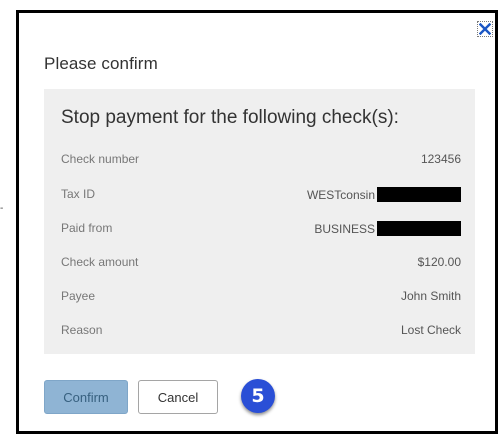  Describe the element at coordinates (82, 330) in the screenshot. I see `detail-label: Reason` at that location.